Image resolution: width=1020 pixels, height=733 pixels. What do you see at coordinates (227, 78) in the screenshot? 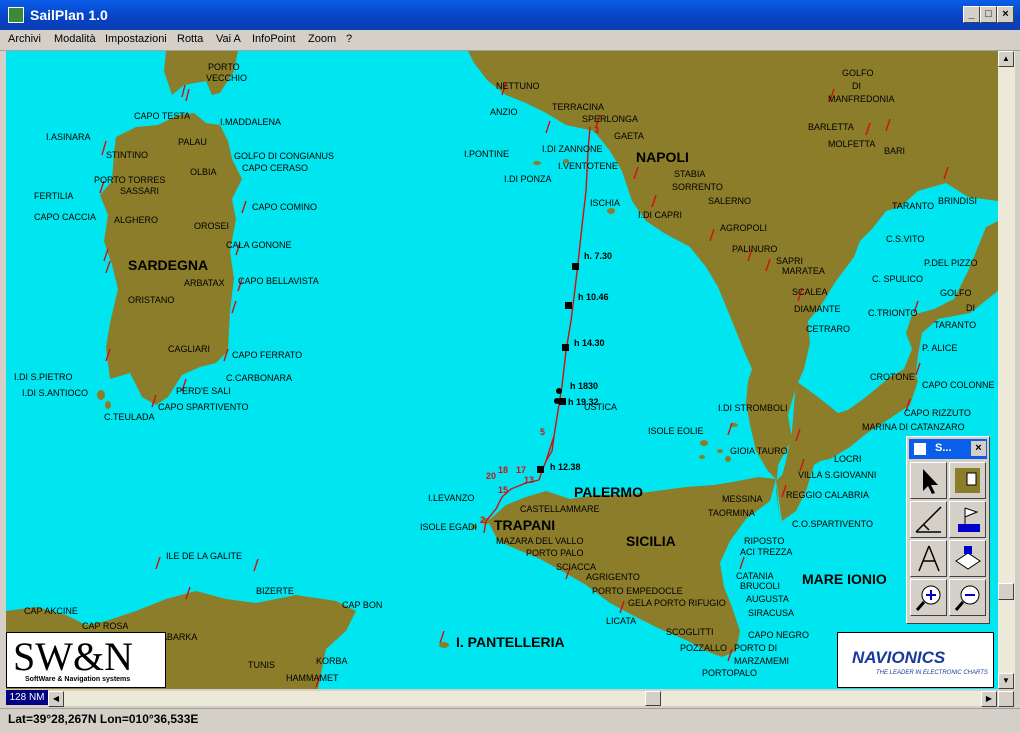
I see `place-label: VECCHIO` at bounding box center [227, 78].